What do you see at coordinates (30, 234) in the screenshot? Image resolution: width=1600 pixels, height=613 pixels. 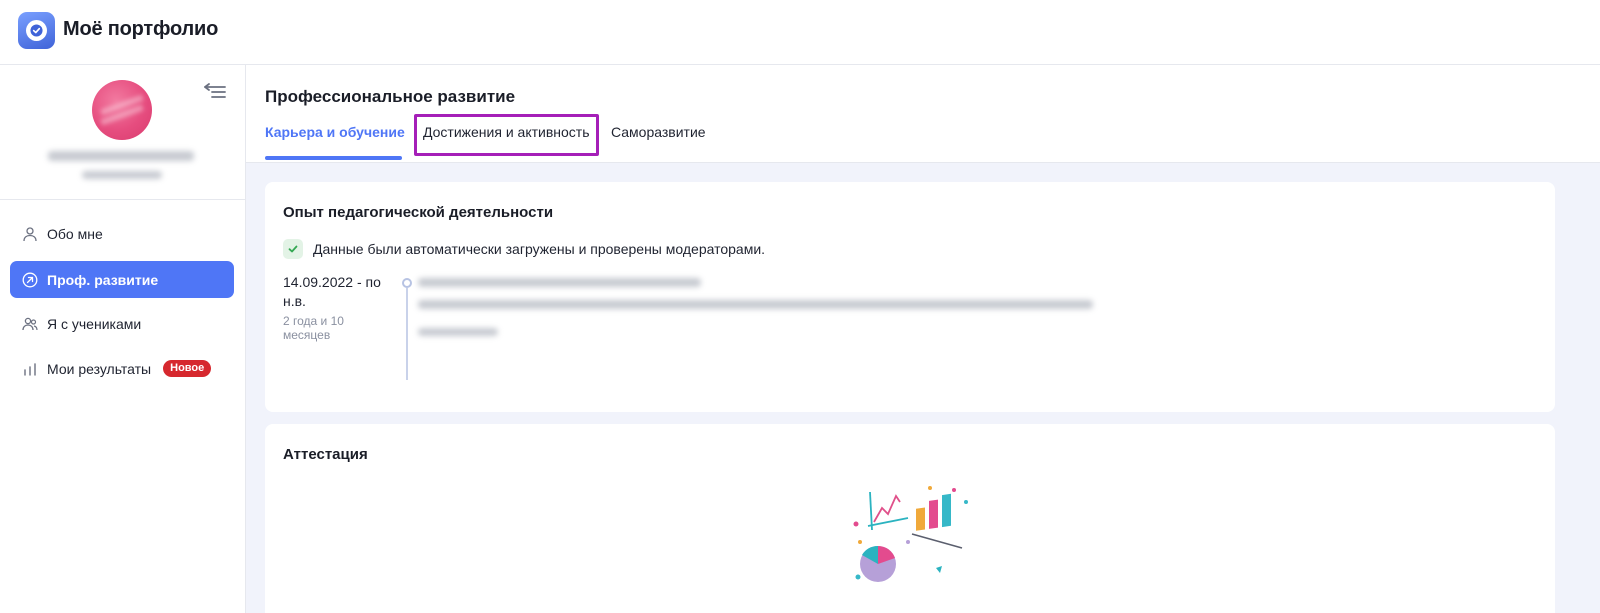 I see `user-icon` at bounding box center [30, 234].